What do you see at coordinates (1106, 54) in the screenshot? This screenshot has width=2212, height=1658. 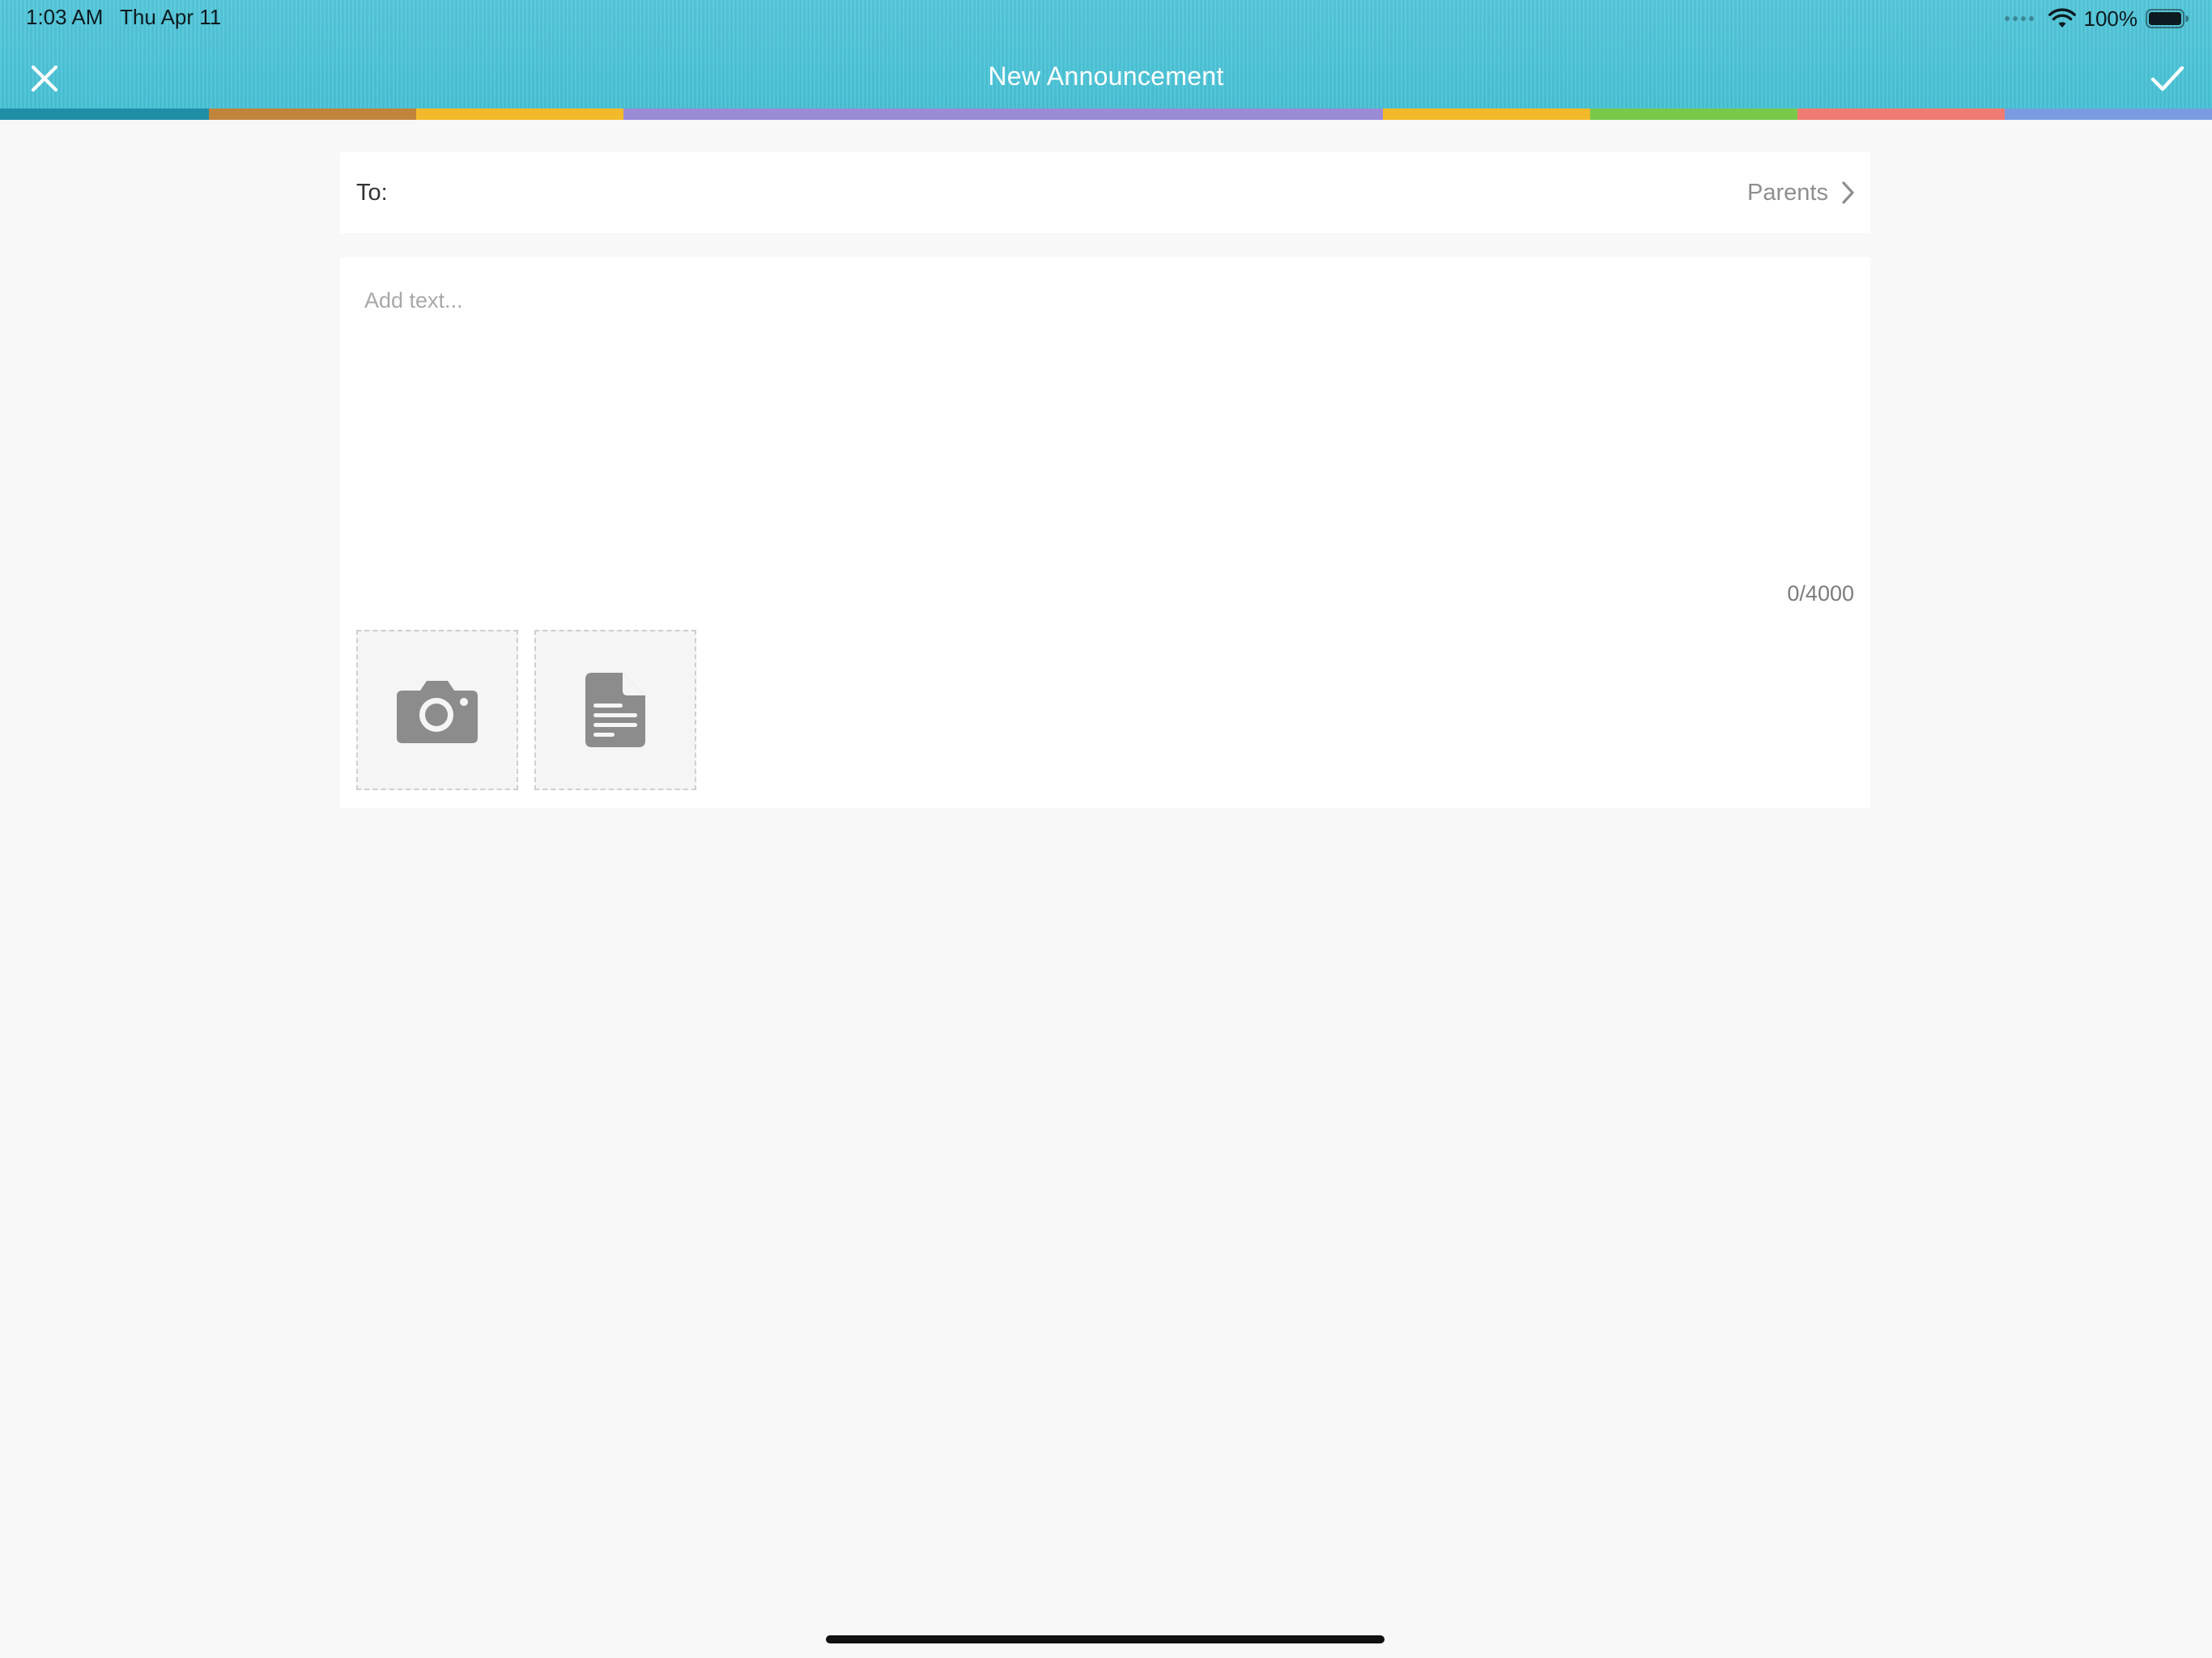 I see `app-header: 1:03 AM Thu Apr 11 100% New Announcement` at bounding box center [1106, 54].